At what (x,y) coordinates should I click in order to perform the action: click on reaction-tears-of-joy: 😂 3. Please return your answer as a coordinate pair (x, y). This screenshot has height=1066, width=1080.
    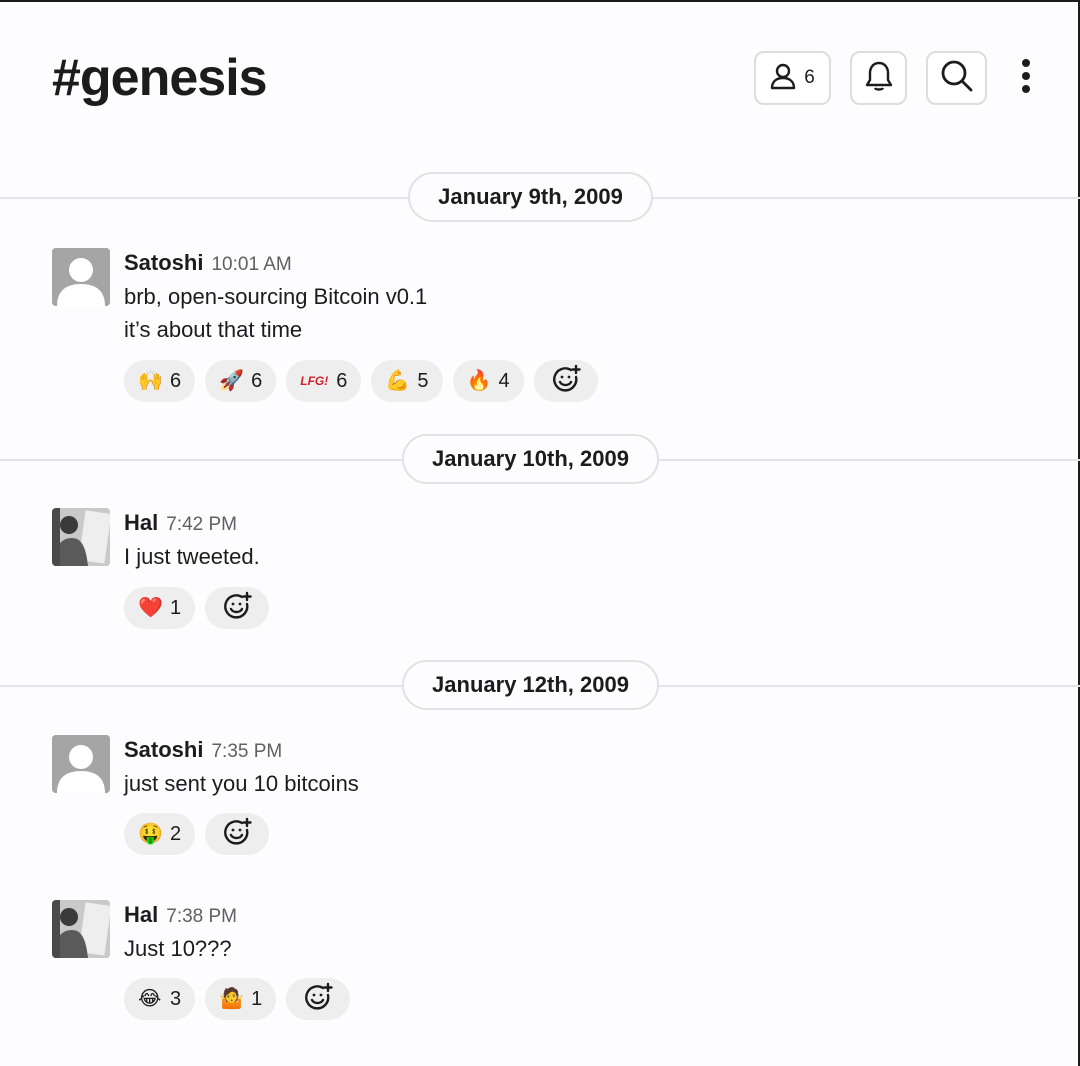
    Looking at the image, I should click on (160, 999).